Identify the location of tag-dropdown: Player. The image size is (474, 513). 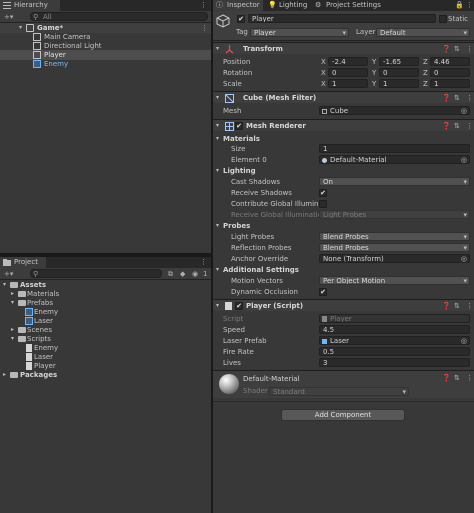
(299, 32).